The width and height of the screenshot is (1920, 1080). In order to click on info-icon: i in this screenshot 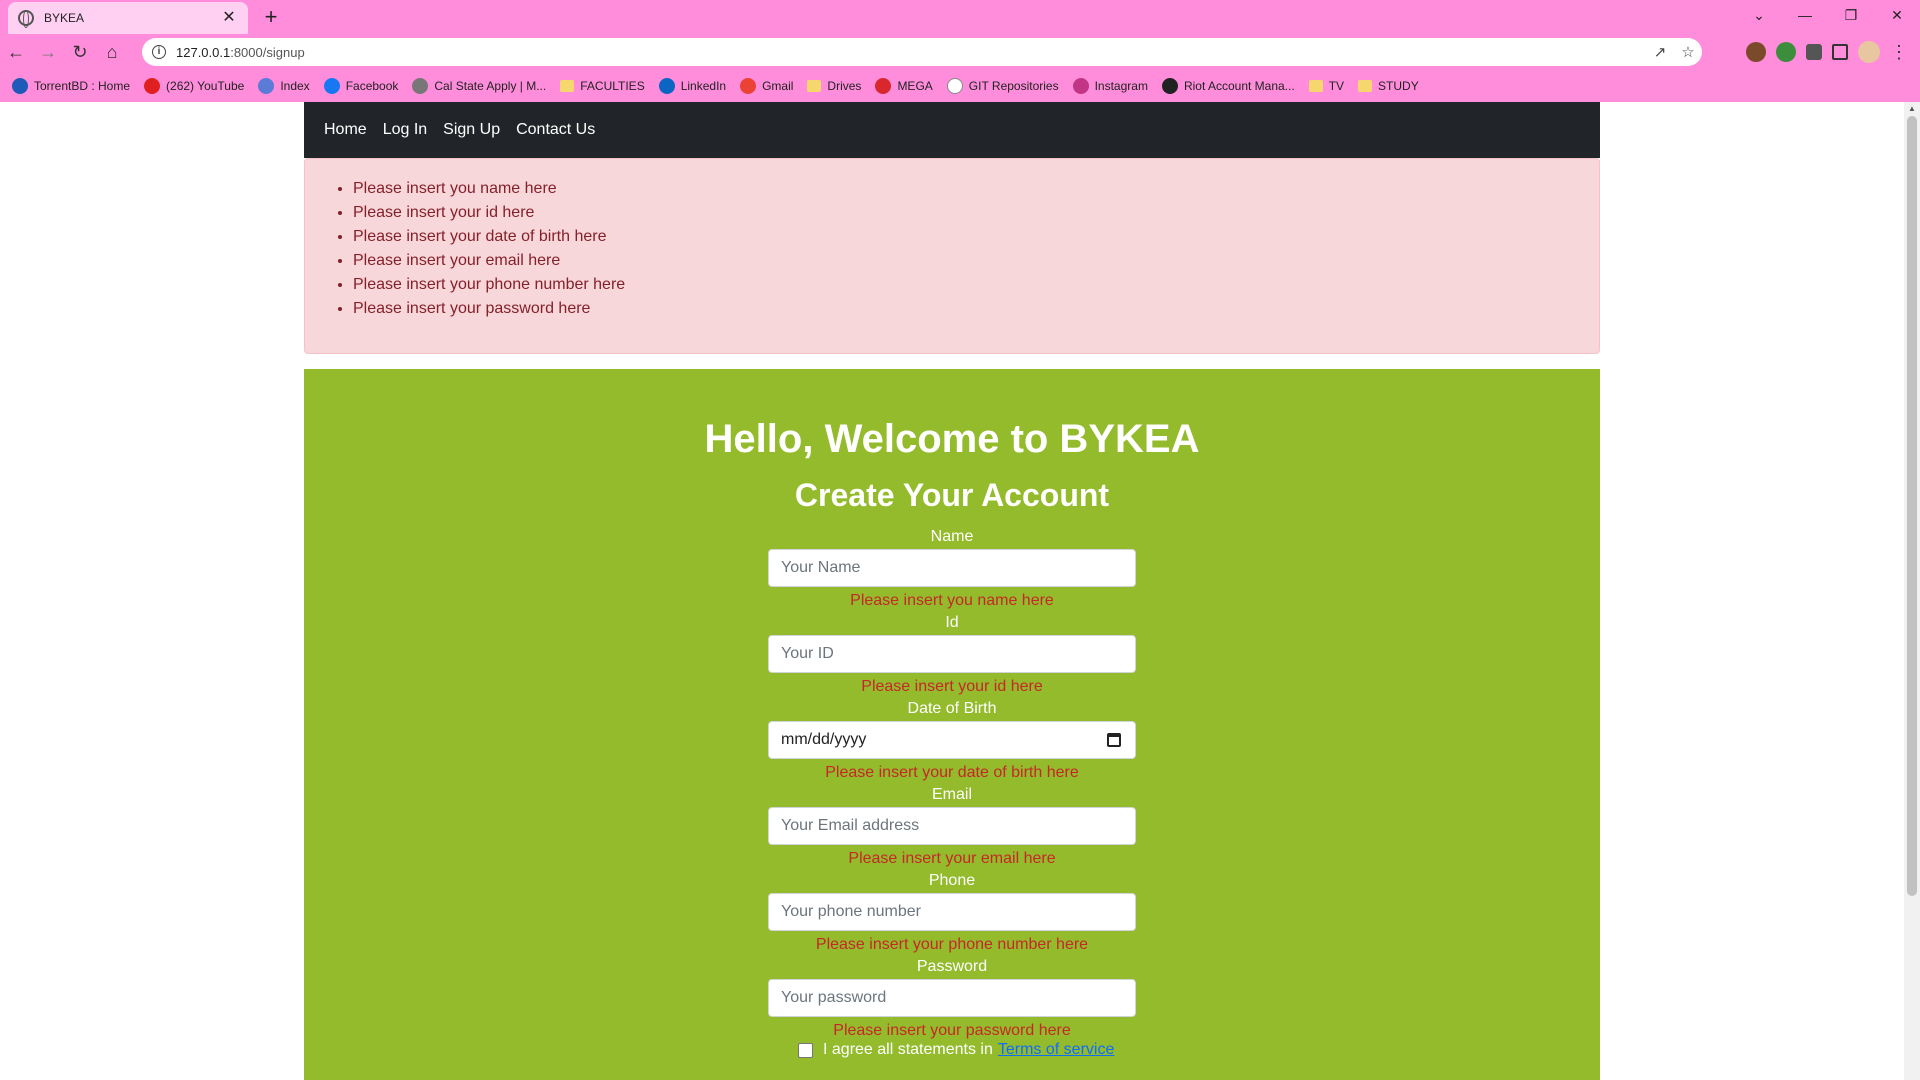, I will do `click(159, 52)`.